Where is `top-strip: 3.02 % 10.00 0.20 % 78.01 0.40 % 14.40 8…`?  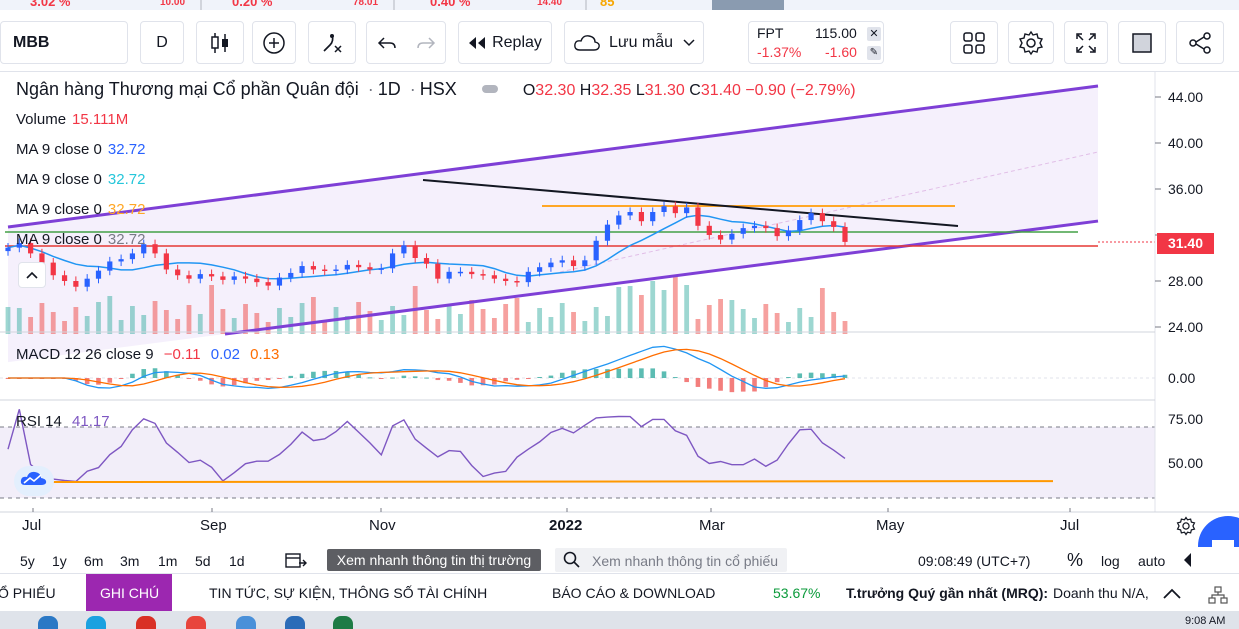 top-strip: 3.02 % 10.00 0.20 % 78.01 0.40 % 14.40 8… is located at coordinates (619, 5).